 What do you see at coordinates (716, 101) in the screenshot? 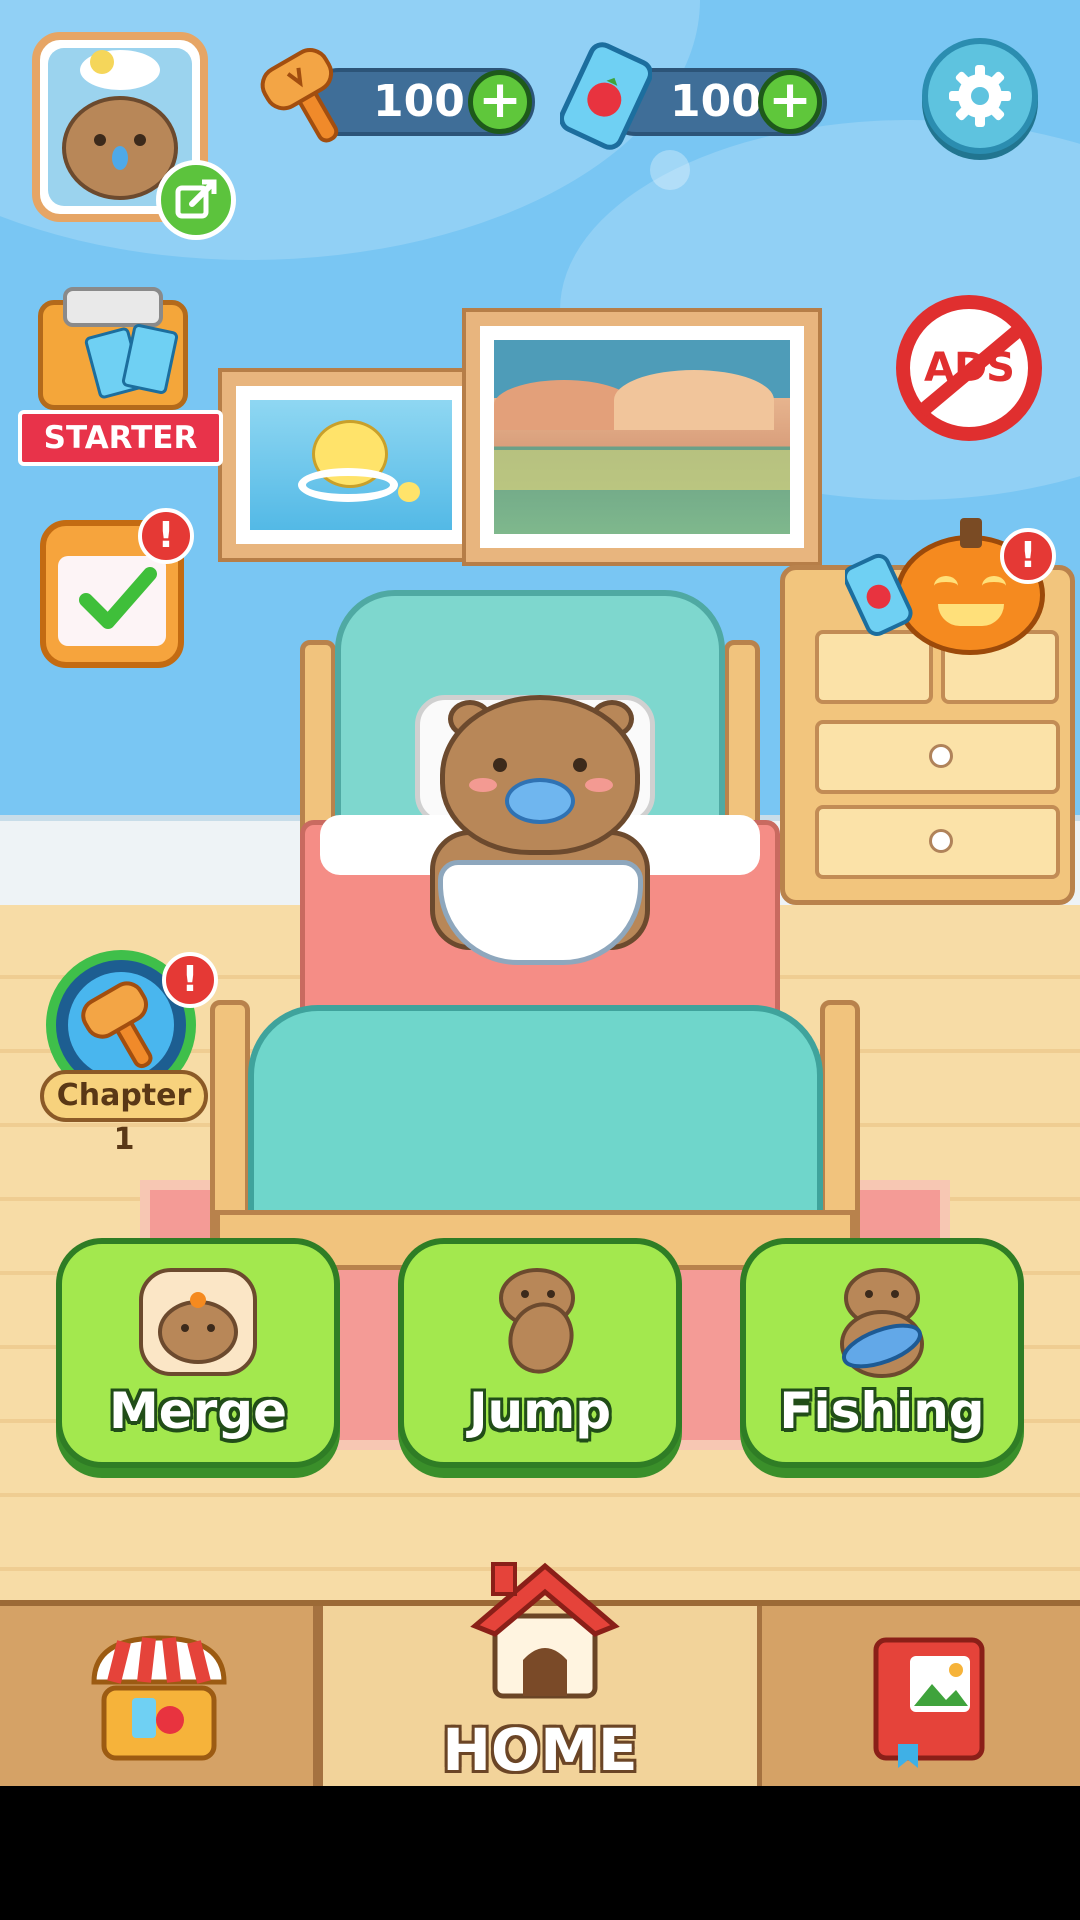
I see `ticket-count: 100` at bounding box center [716, 101].